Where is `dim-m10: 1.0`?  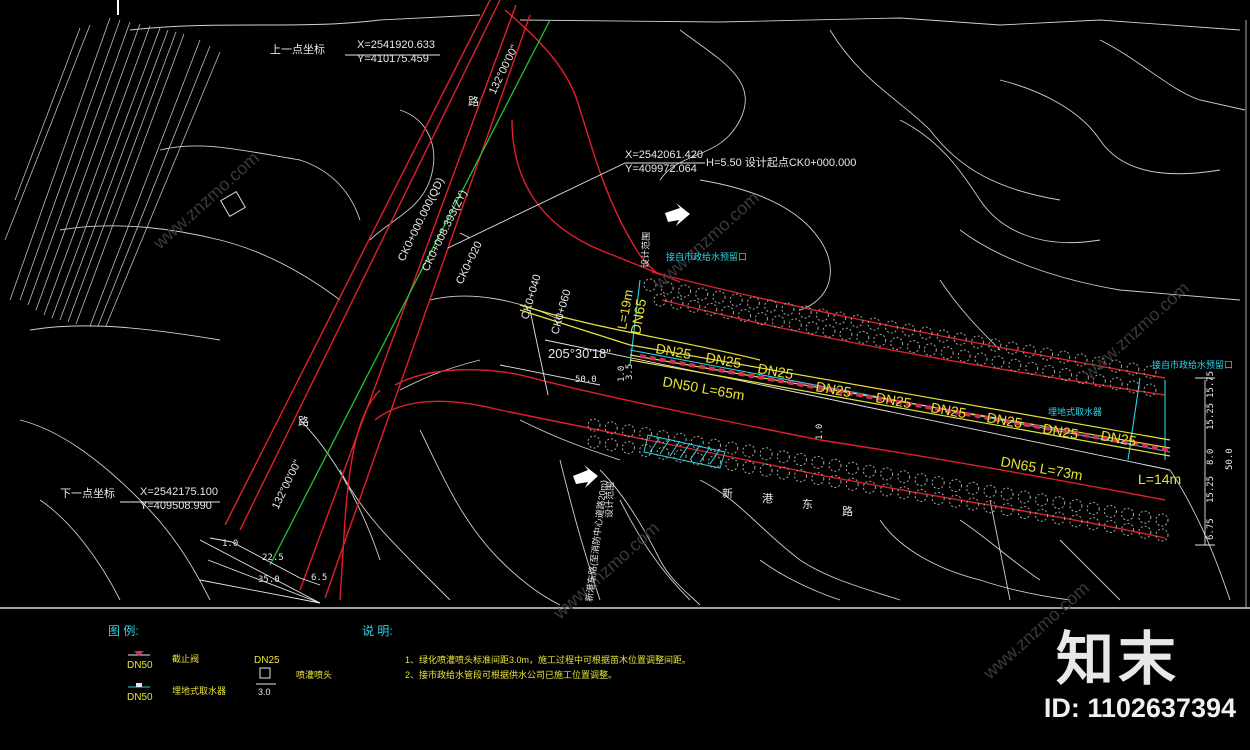
dim-m10: 1.0 is located at coordinates (820, 432).